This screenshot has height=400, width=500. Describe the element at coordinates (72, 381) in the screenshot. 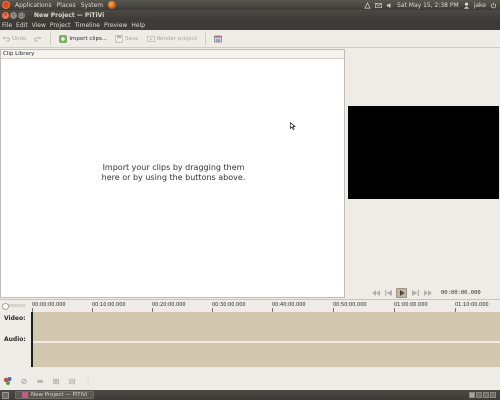

I see `ungroup-button: ⊟` at that location.